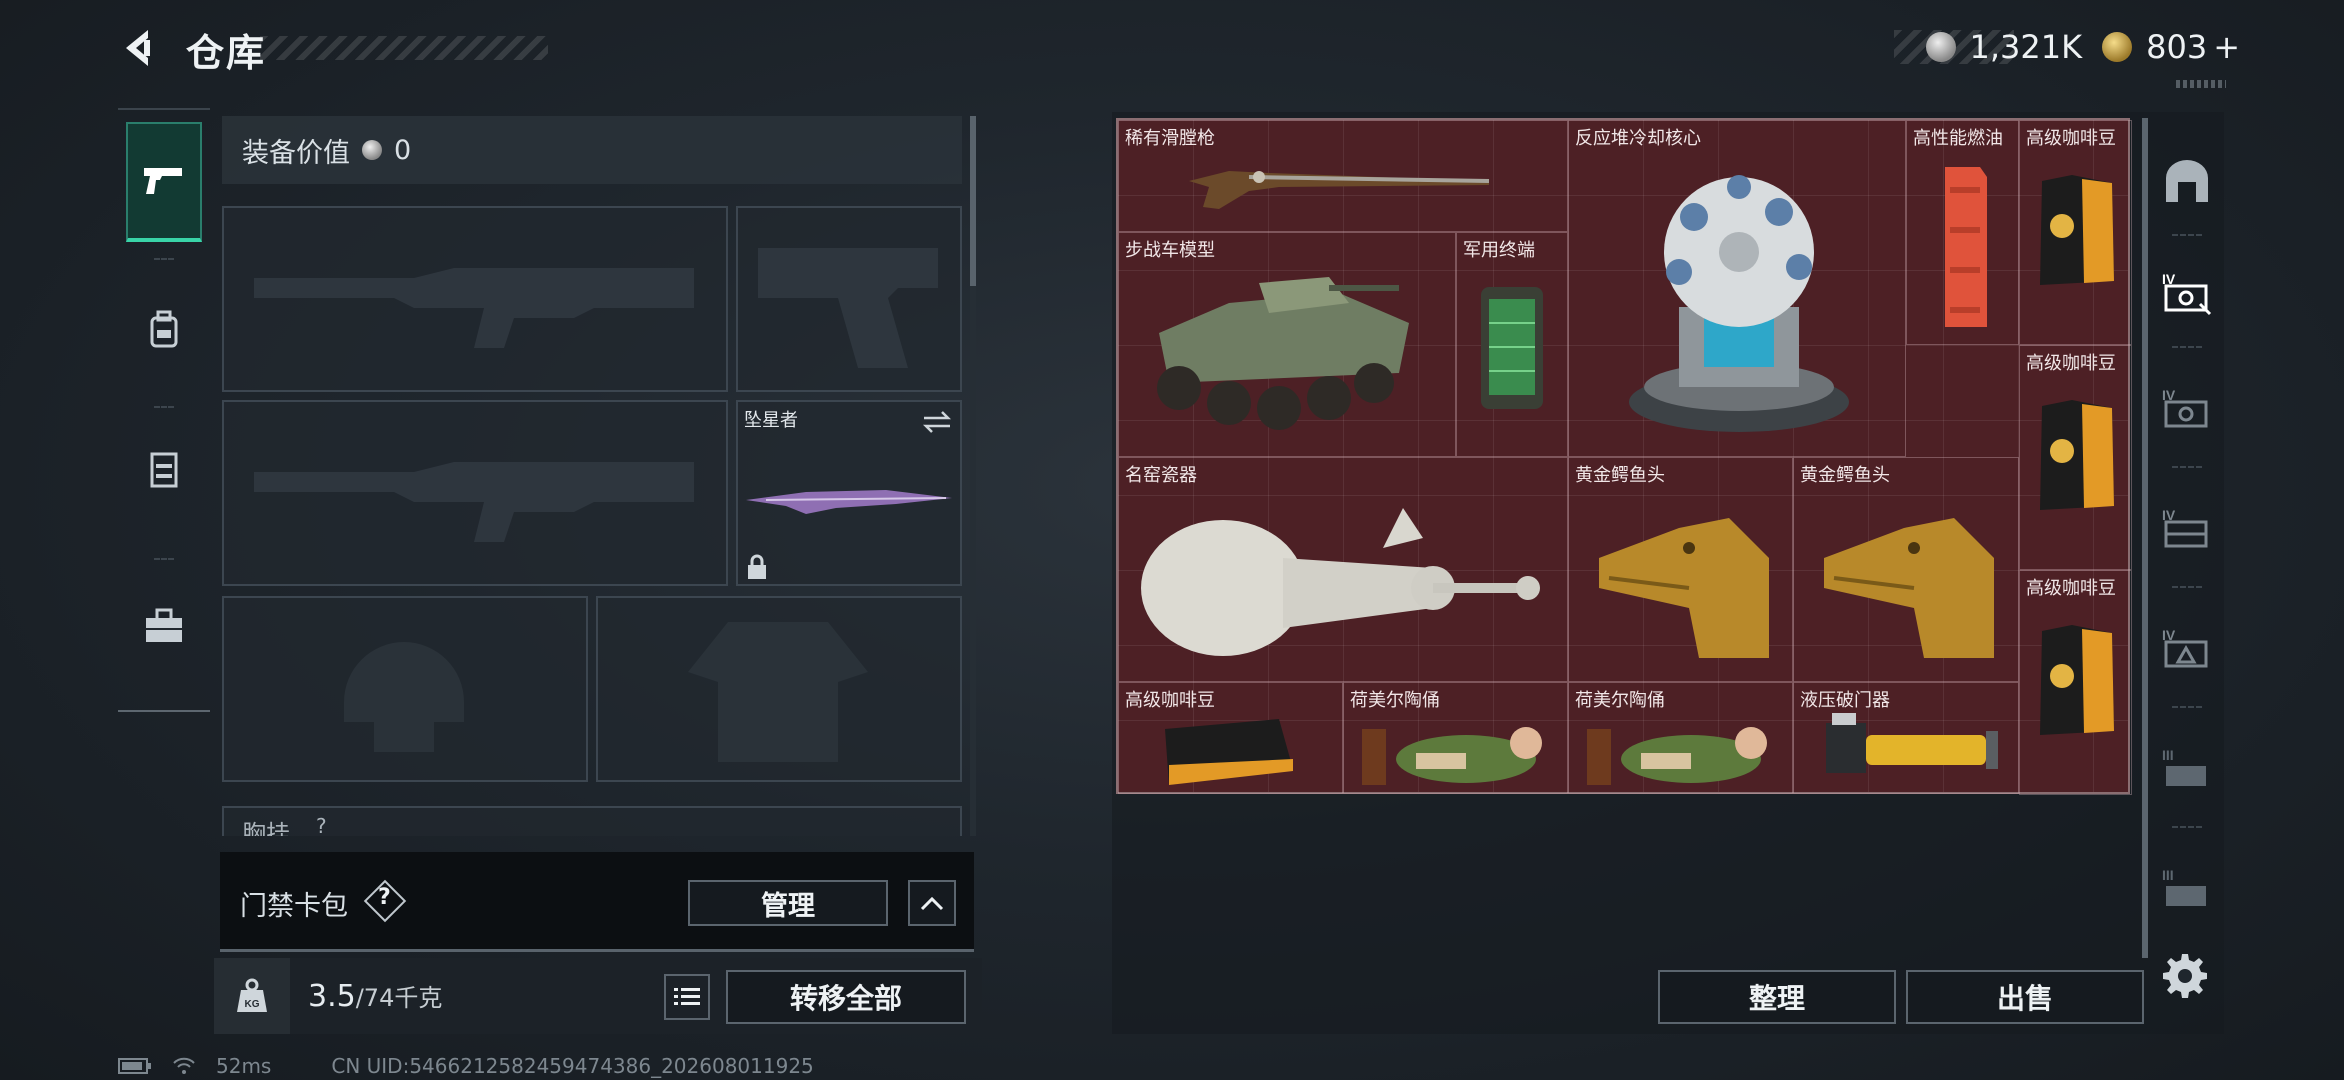 The image size is (2344, 1080). What do you see at coordinates (2185, 975) in the screenshot?
I see `settings-gear-icon` at bounding box center [2185, 975].